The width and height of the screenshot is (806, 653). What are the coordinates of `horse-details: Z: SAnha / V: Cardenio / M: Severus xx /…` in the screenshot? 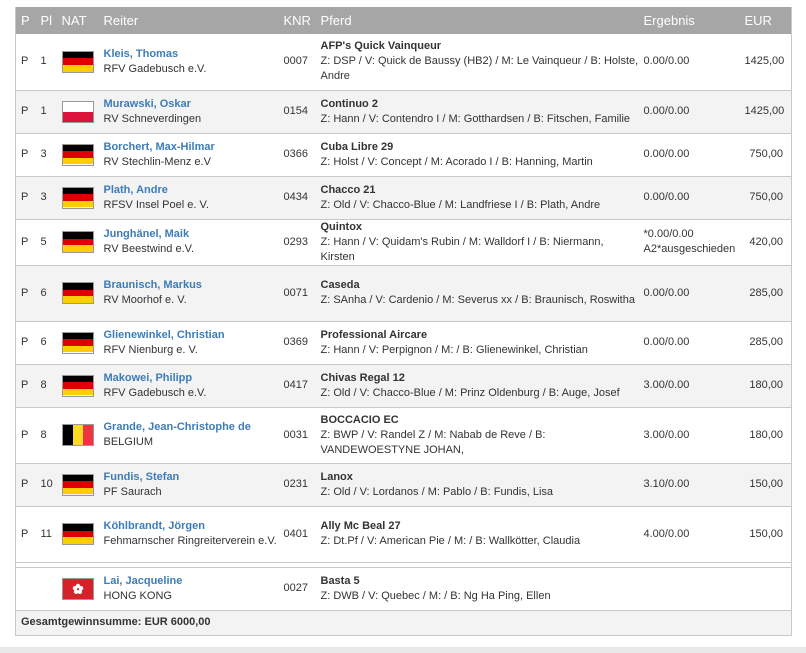 It's located at (477, 300).